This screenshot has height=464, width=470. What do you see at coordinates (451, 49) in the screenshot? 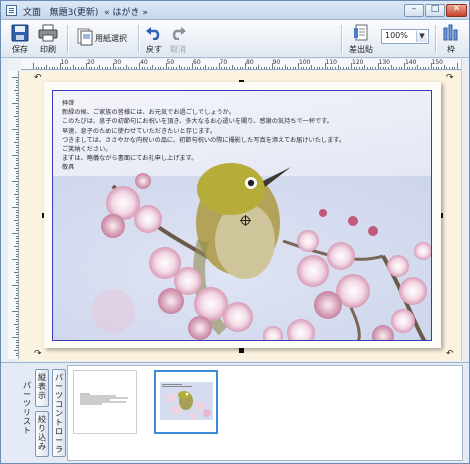
I see `frame-label: 枠` at bounding box center [451, 49].